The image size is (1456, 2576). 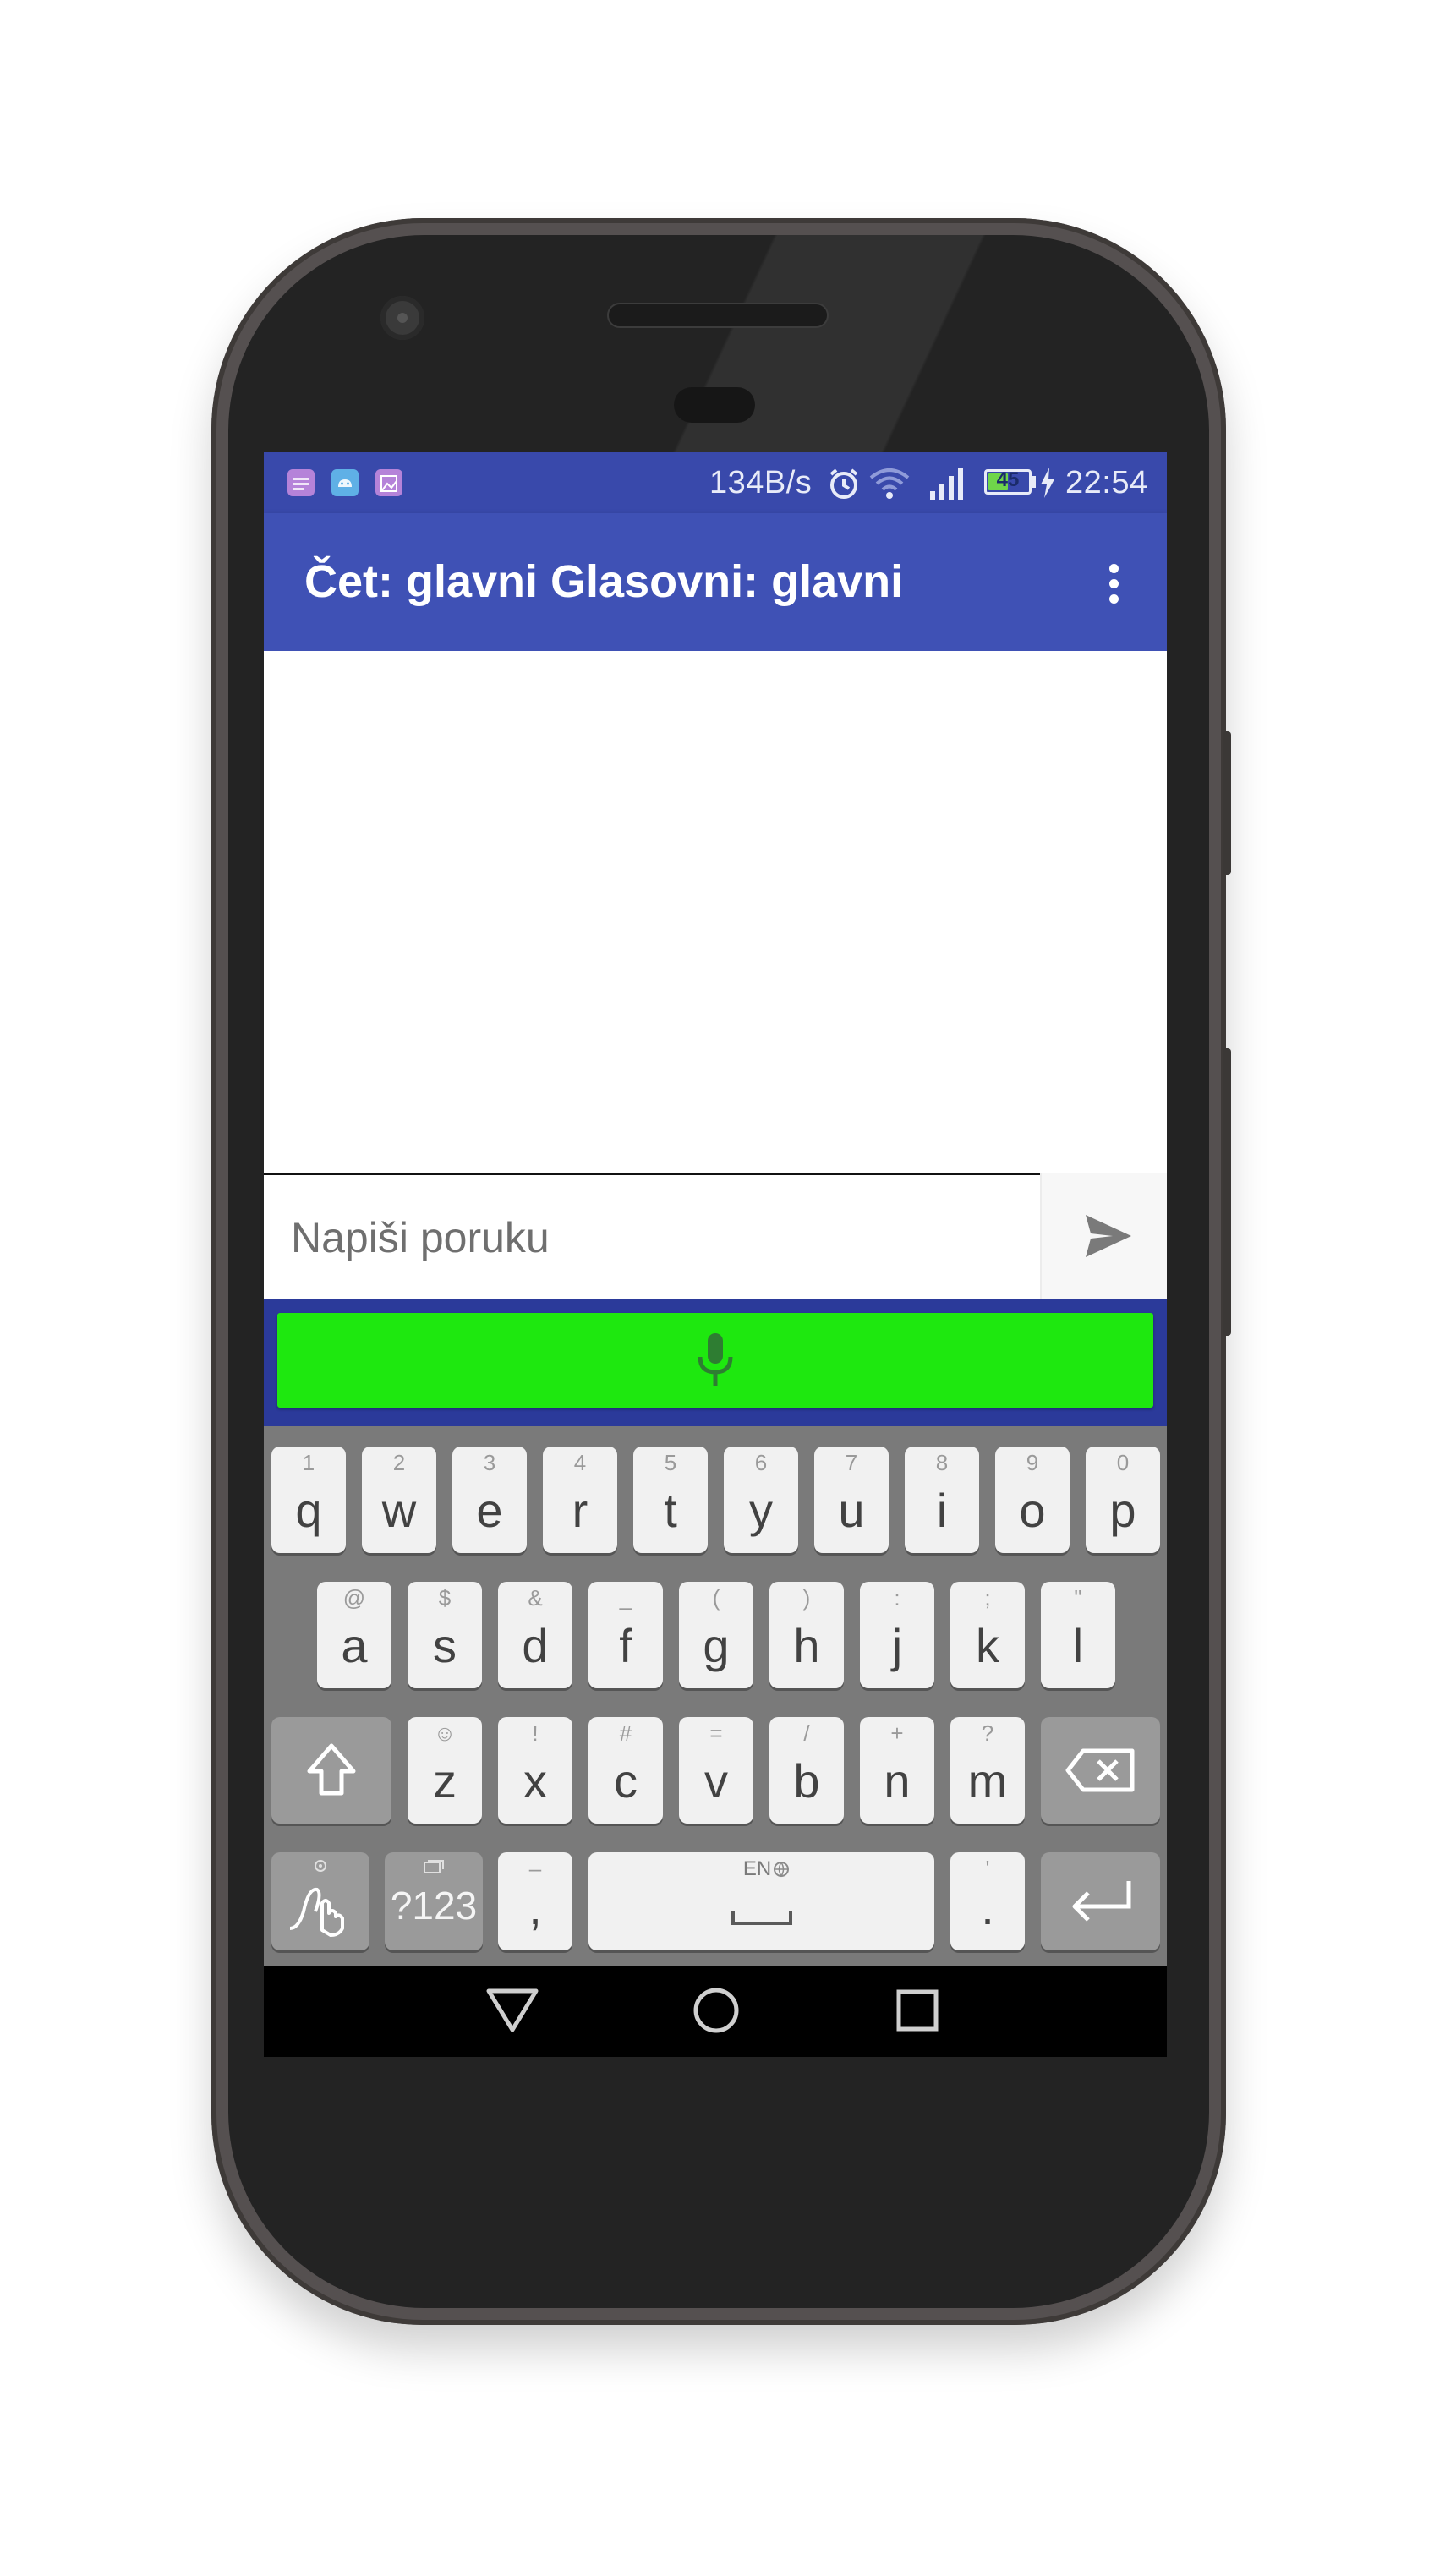 I want to click on key-e: 3e, so click(x=490, y=1500).